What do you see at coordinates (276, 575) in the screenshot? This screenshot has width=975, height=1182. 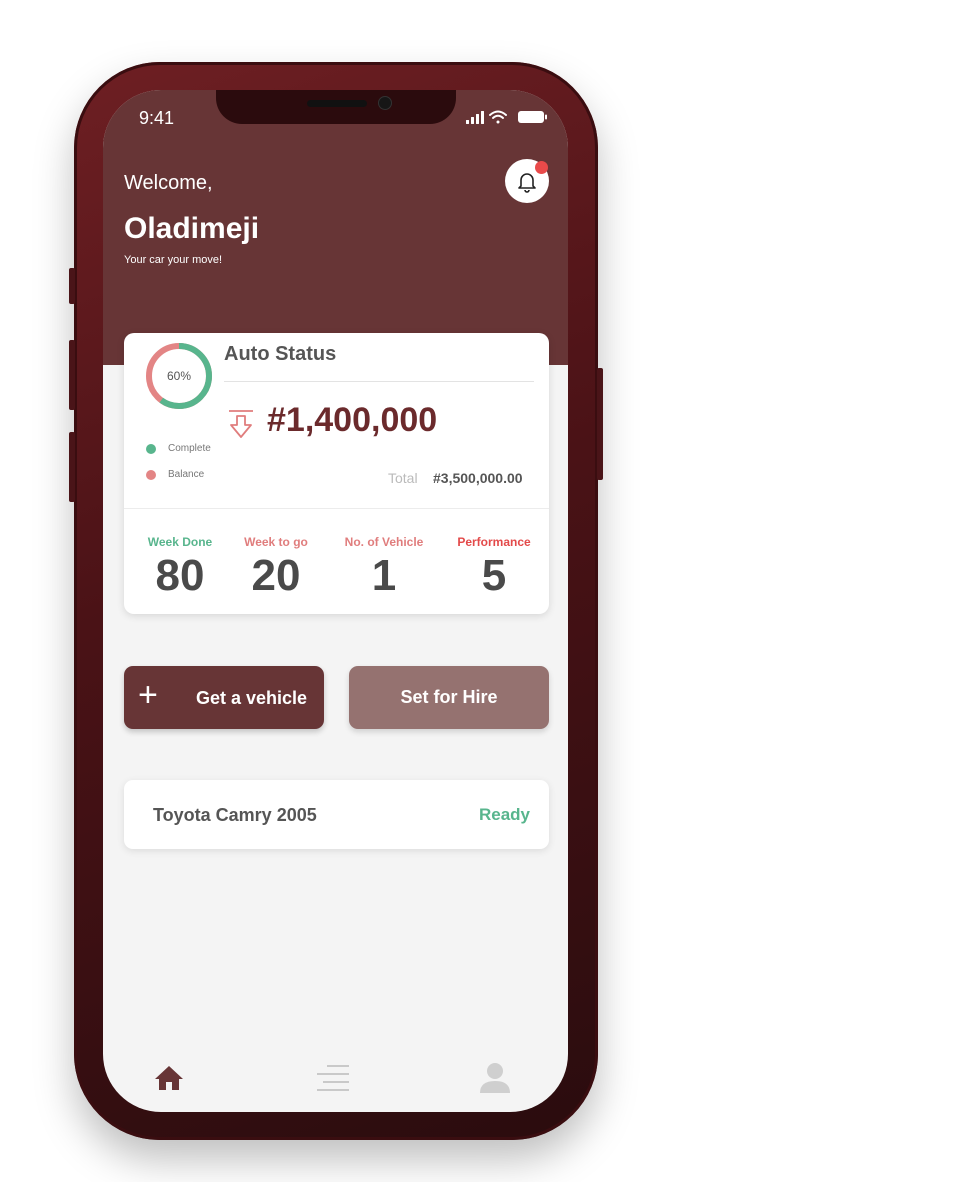 I see `stat-value: 20` at bounding box center [276, 575].